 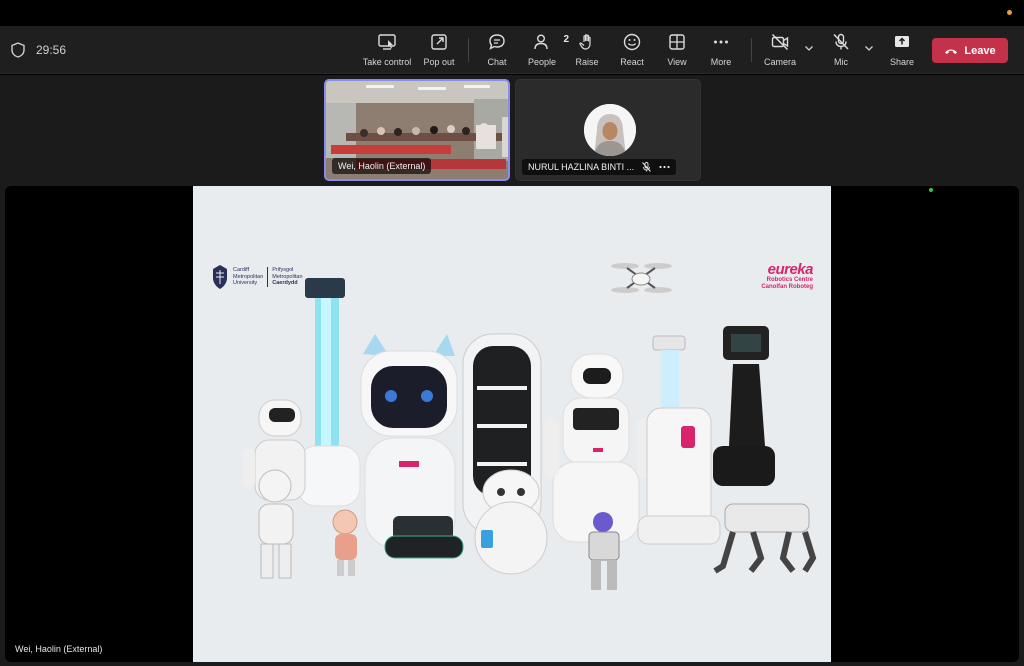 What do you see at coordinates (632, 42) in the screenshot?
I see `emoji-icon` at bounding box center [632, 42].